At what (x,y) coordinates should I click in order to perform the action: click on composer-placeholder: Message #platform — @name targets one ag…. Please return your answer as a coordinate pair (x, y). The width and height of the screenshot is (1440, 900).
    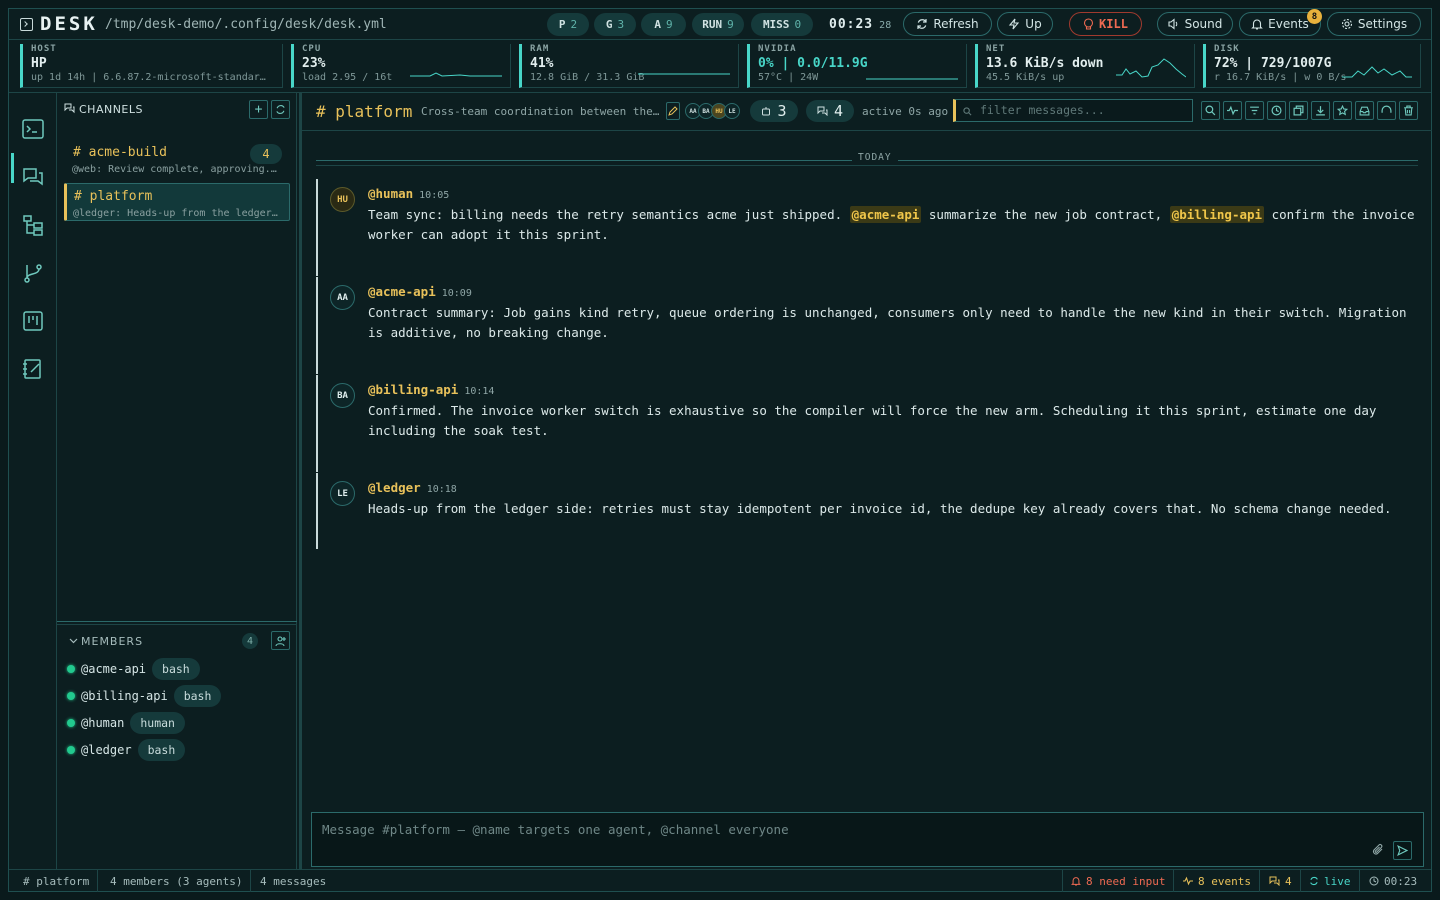
    Looking at the image, I should click on (555, 829).